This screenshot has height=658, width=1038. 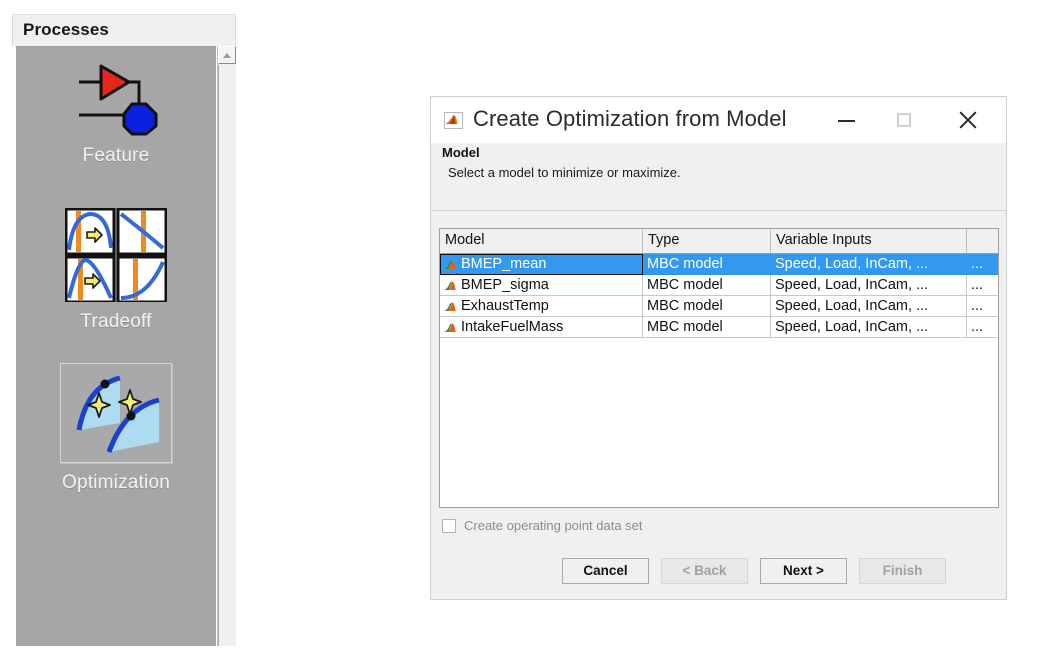 I want to click on cell-model: ExhaustTemp, so click(x=541, y=306).